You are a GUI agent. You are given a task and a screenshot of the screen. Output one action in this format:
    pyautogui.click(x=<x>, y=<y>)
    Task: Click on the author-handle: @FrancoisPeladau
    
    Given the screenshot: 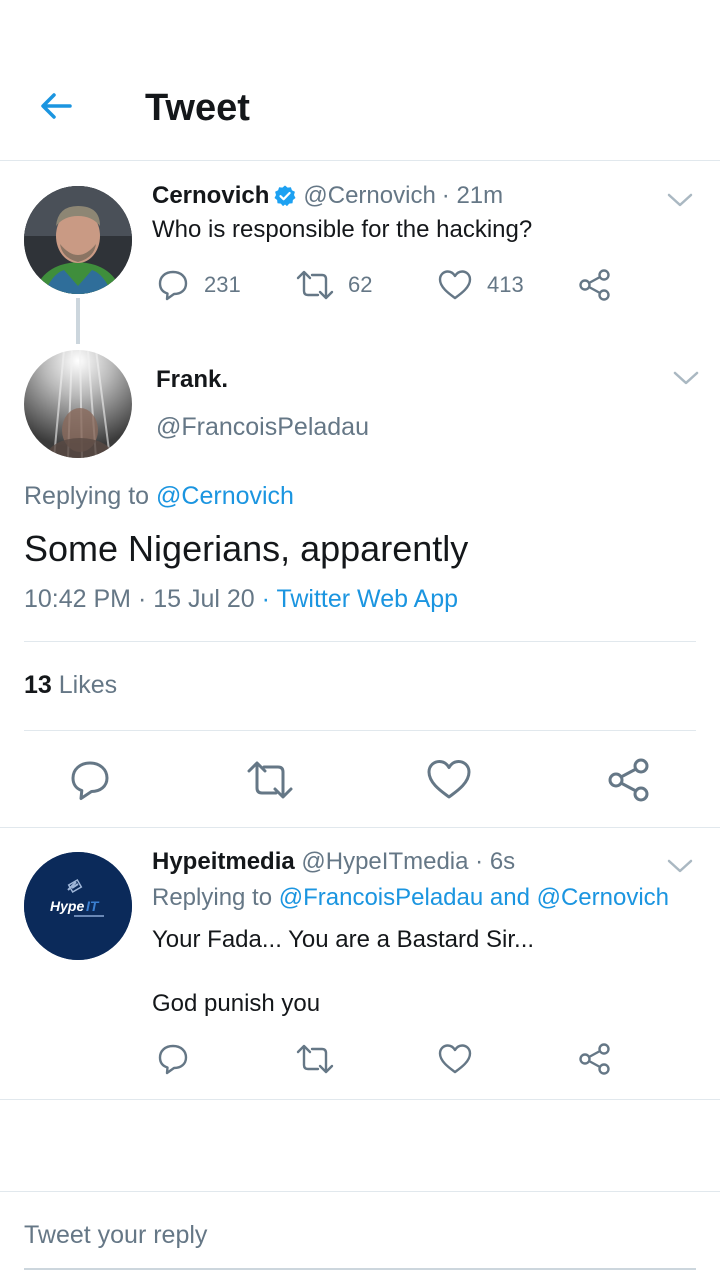 What is the action you would take?
    pyautogui.click(x=262, y=427)
    